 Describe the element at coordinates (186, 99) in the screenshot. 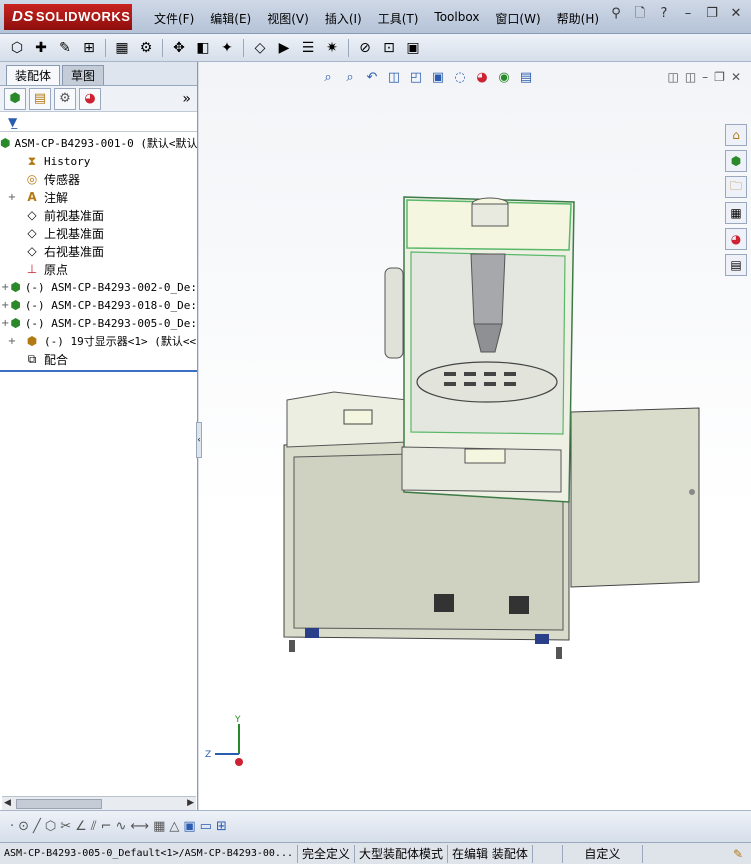

I see `expand-panel-icon: »` at that location.